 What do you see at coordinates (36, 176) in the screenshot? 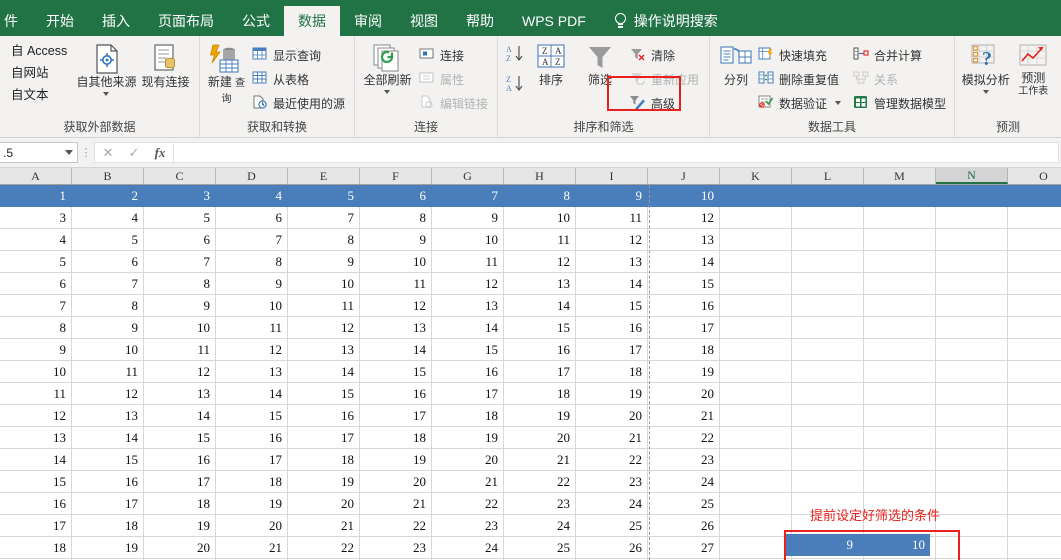
I see `column-header-a: A` at bounding box center [36, 176].